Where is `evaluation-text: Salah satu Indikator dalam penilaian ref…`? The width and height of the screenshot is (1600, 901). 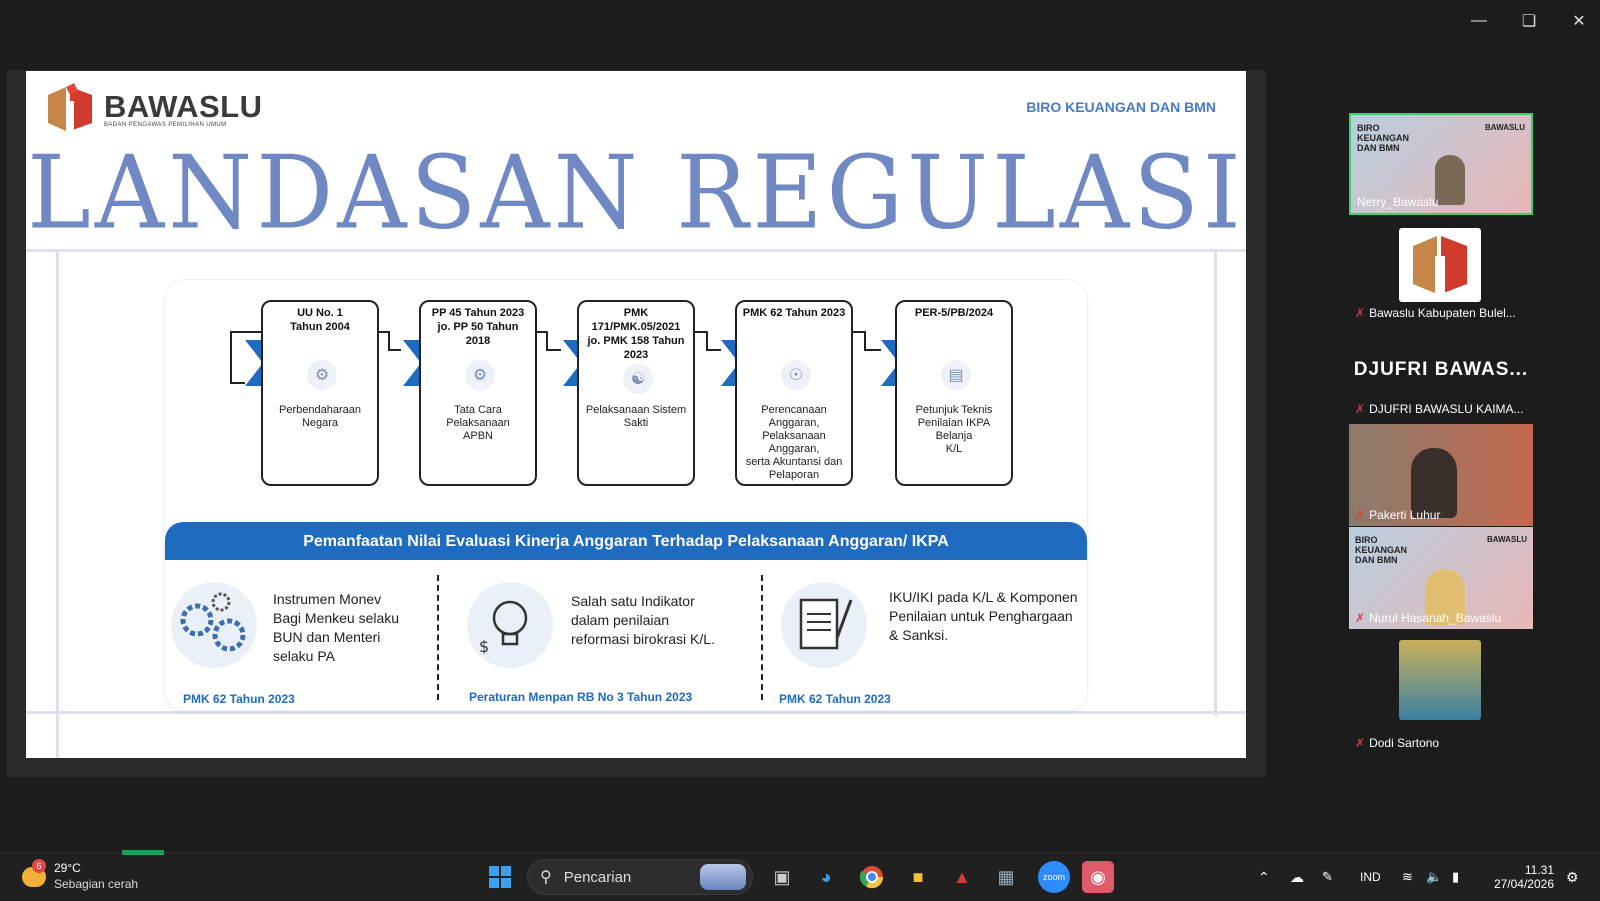
evaluation-text: Salah satu Indikator dalam penilaian ref… is located at coordinates (643, 620).